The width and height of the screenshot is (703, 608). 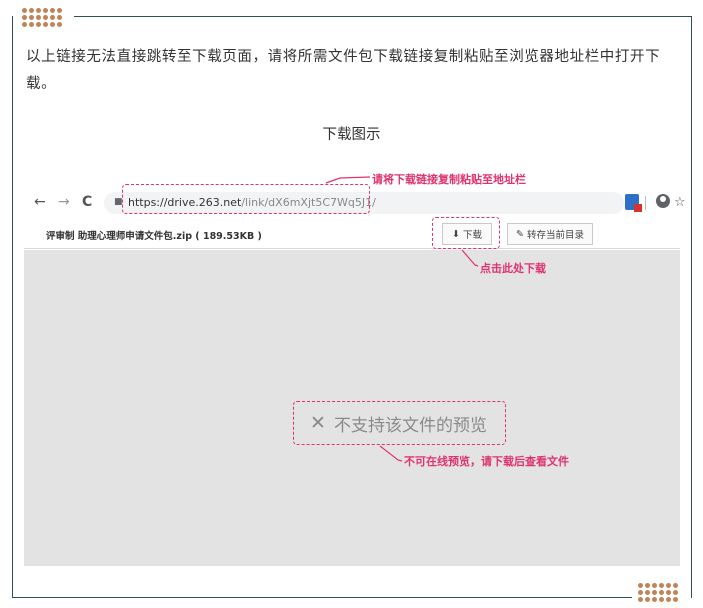 I want to click on reload-icon: C, so click(x=87, y=202).